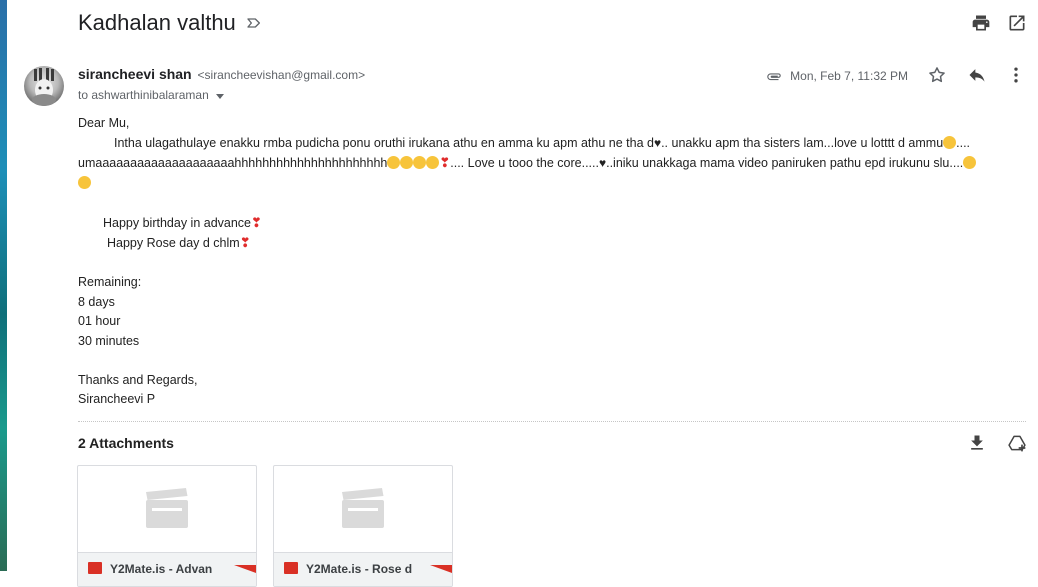 The image size is (1038, 587). Describe the element at coordinates (96, 301) in the screenshot. I see `remaining-days: 8 days` at that location.